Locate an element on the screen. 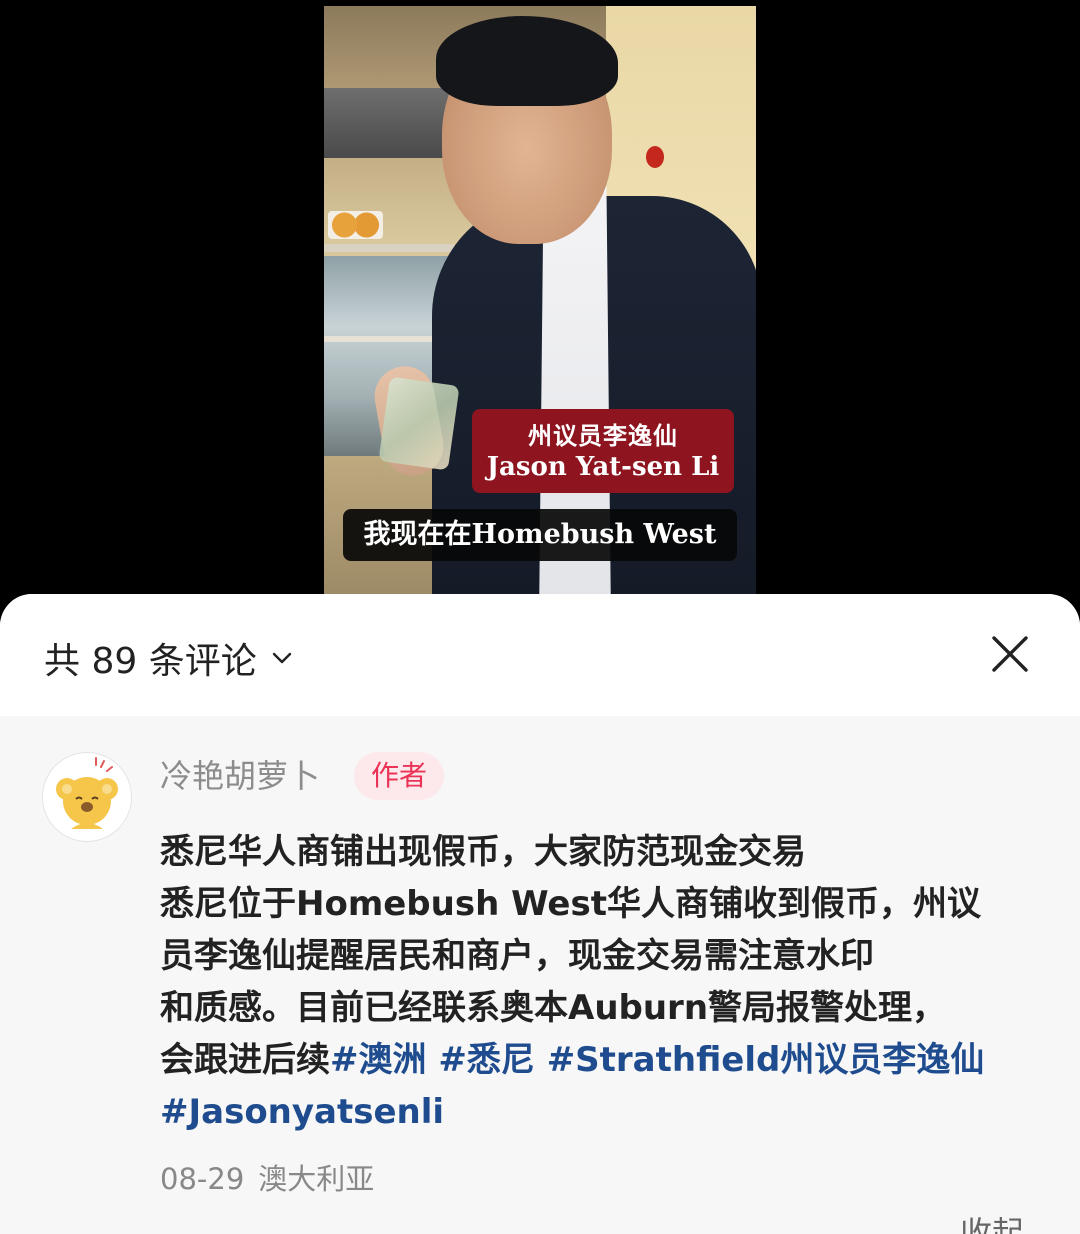 This screenshot has width=1080, height=1234. hashtag-link: #Strathfield州议员李逸仙 is located at coordinates (766, 1060).